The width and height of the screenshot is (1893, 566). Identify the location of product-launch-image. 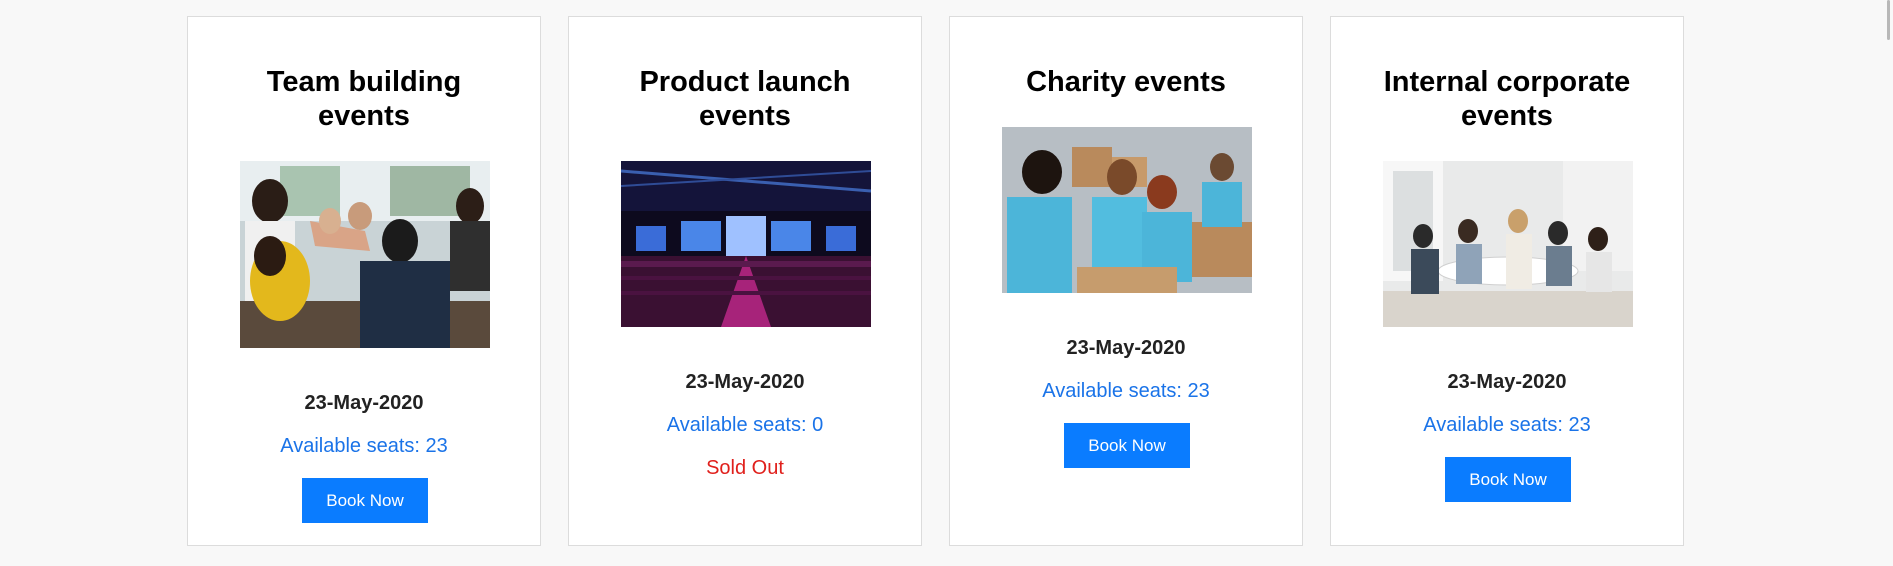
(746, 244).